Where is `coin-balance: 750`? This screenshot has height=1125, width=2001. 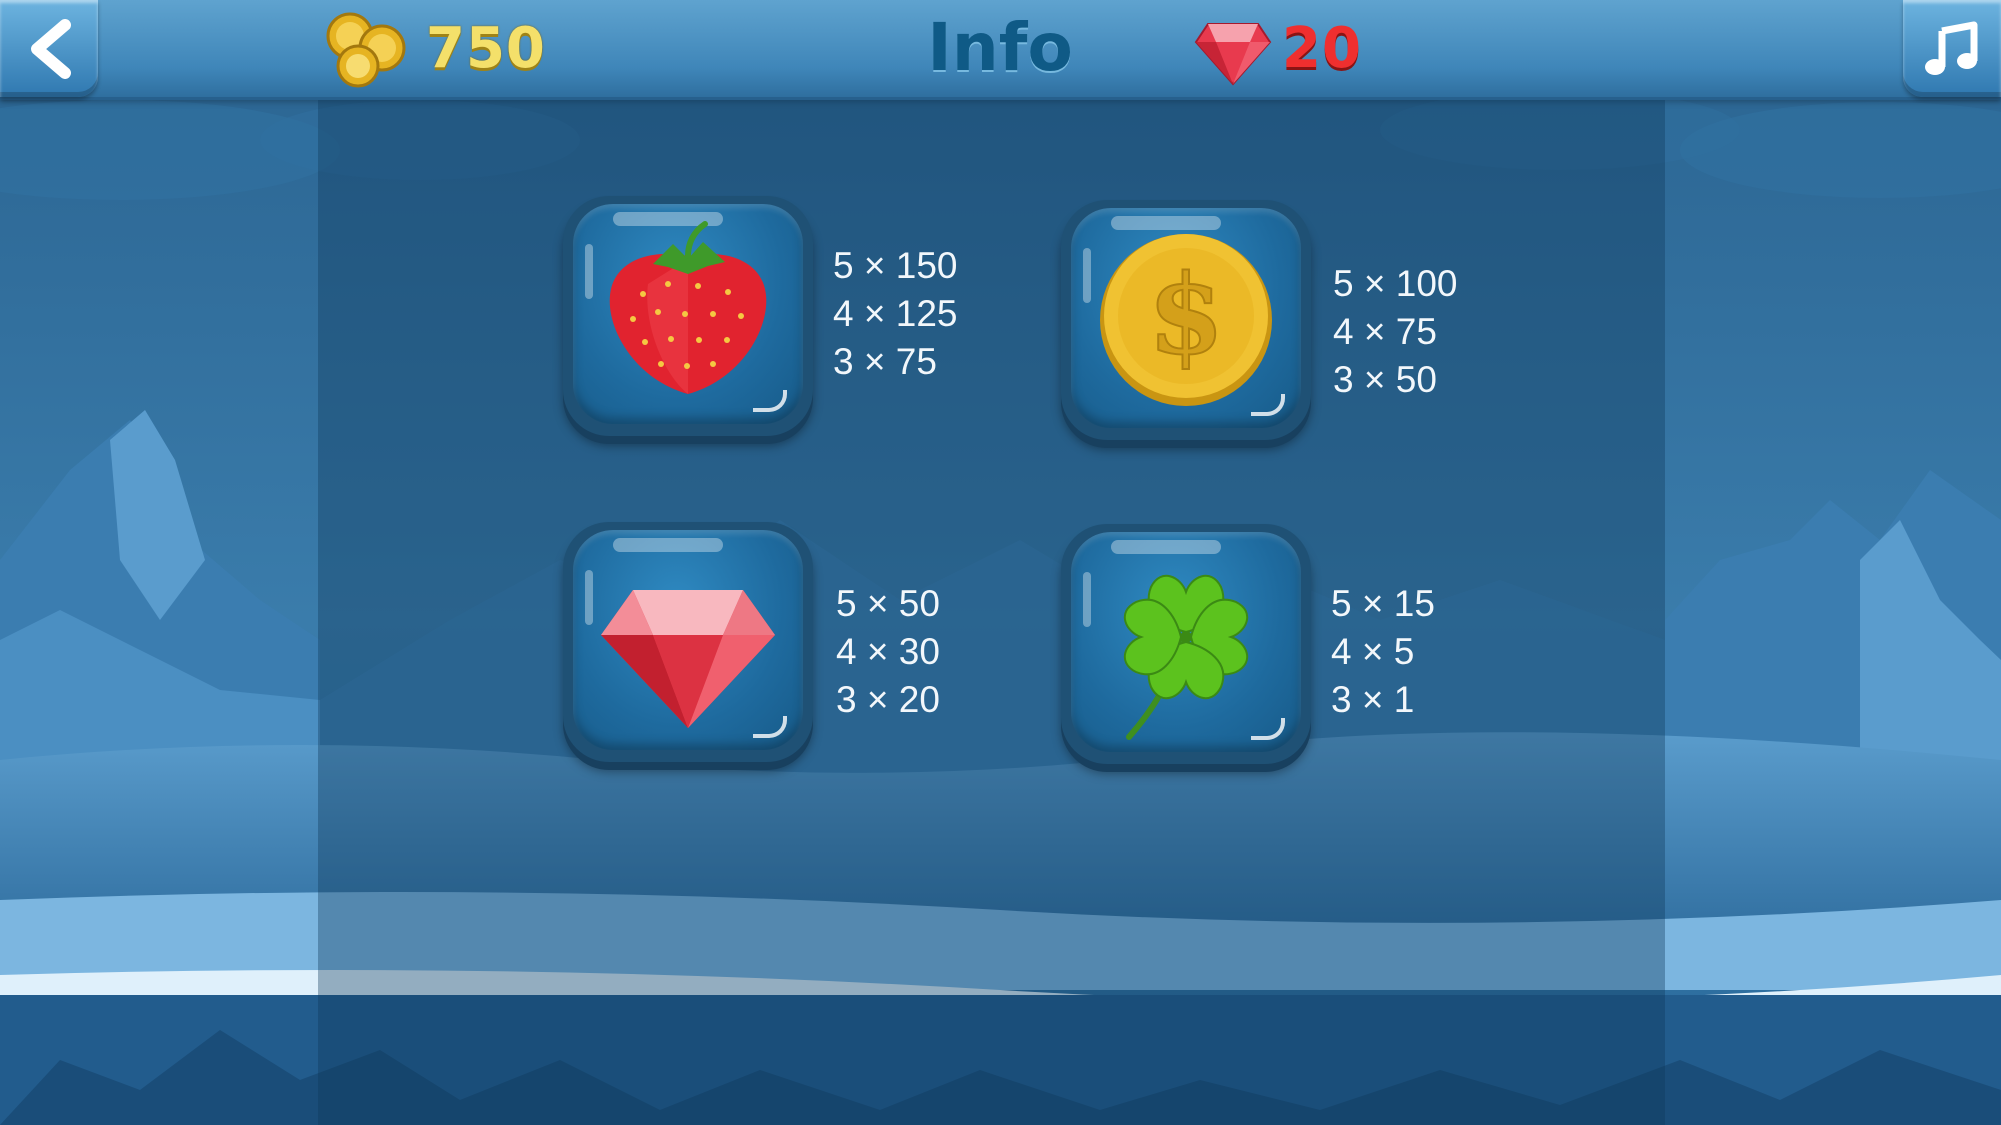
coin-balance: 750 is located at coordinates (486, 48).